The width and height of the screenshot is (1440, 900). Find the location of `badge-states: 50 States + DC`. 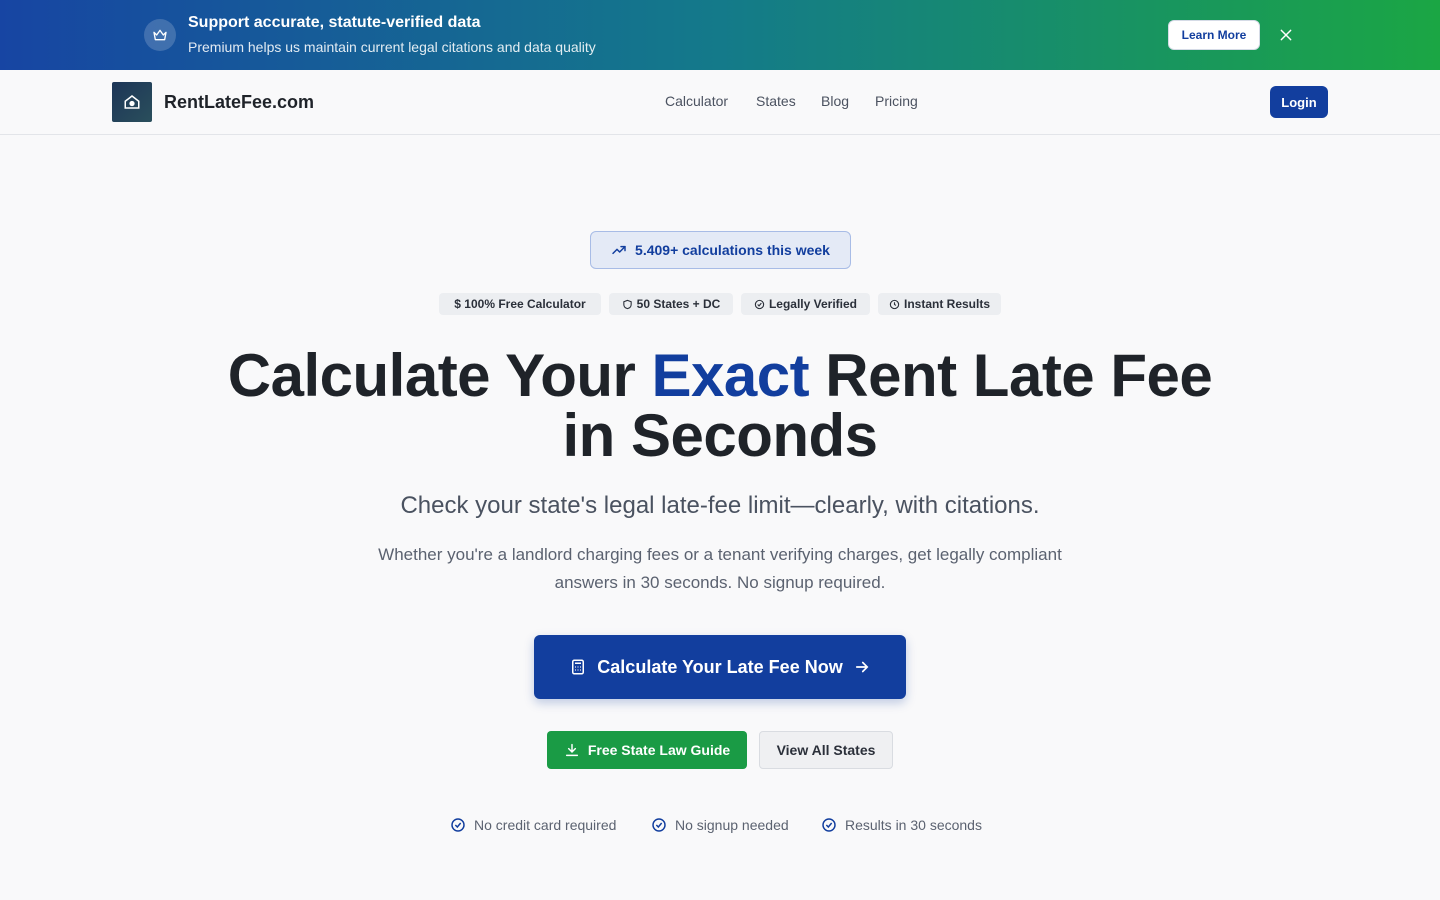

badge-states: 50 States + DC is located at coordinates (671, 304).